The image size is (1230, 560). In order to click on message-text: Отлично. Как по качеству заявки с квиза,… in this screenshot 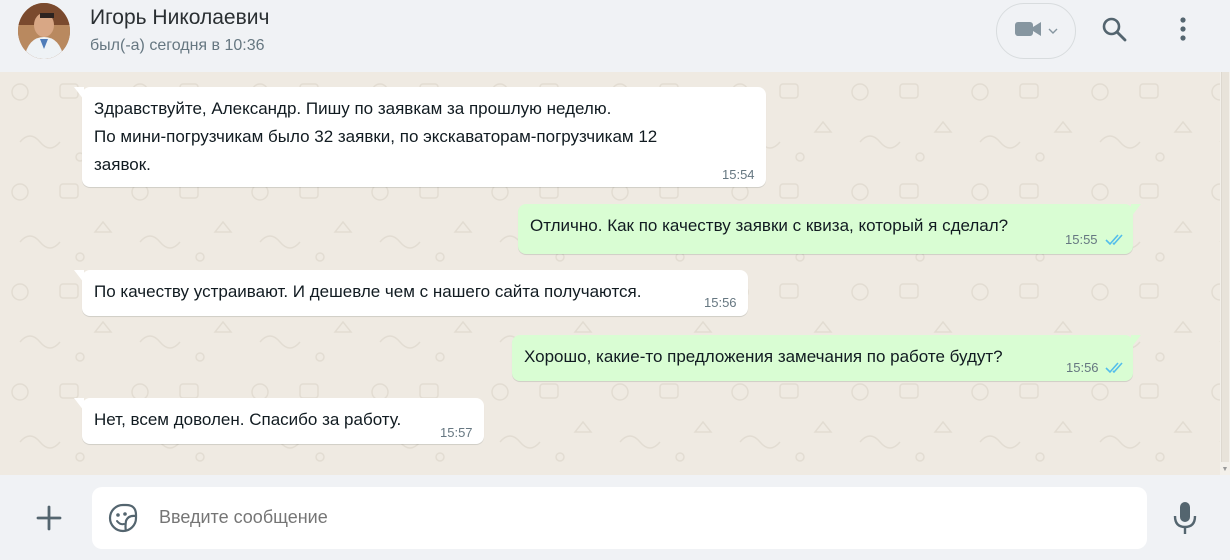, I will do `click(769, 225)`.